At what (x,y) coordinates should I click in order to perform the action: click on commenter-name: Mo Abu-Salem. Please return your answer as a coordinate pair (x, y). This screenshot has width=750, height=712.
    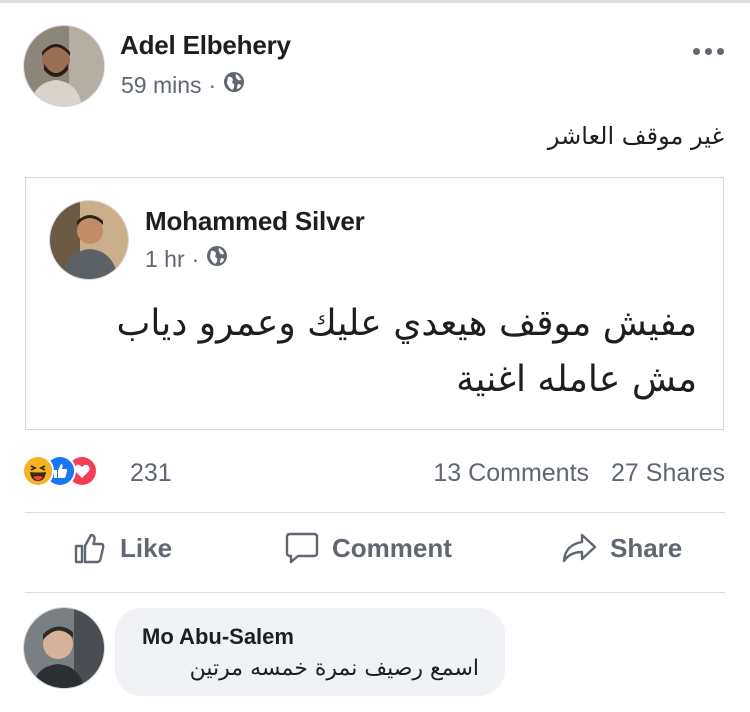
    Looking at the image, I should click on (218, 637).